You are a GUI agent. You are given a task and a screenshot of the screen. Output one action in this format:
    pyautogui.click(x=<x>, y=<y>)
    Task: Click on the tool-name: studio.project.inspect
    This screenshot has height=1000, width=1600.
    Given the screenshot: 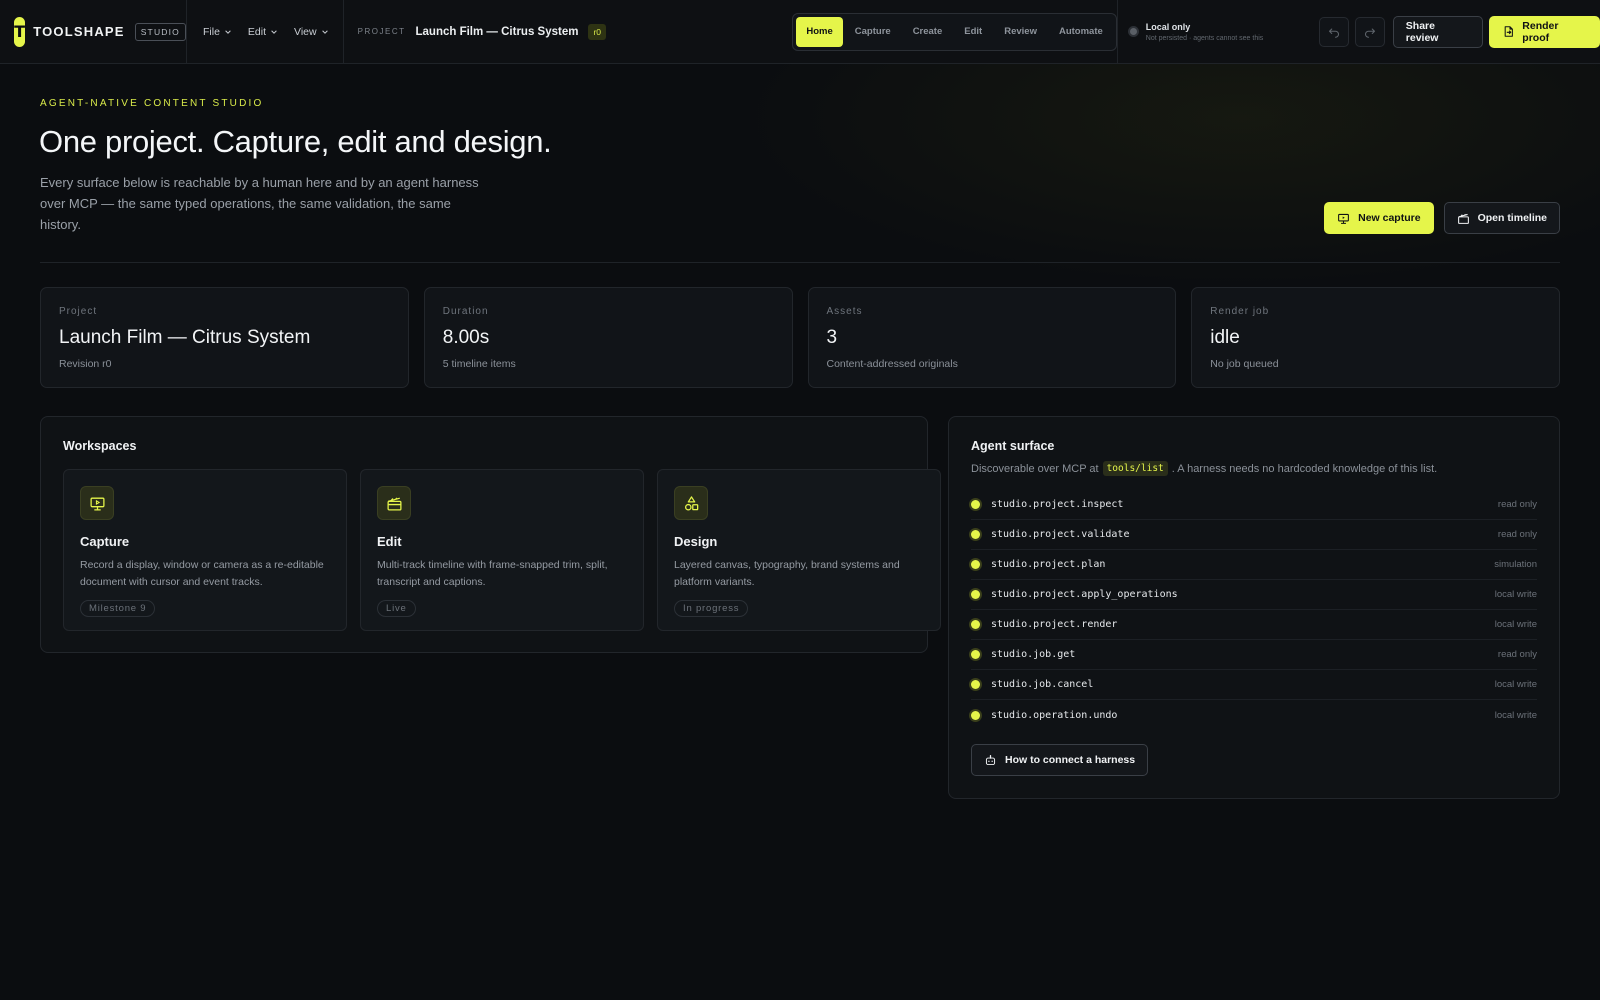 What is the action you would take?
    pyautogui.click(x=1057, y=504)
    